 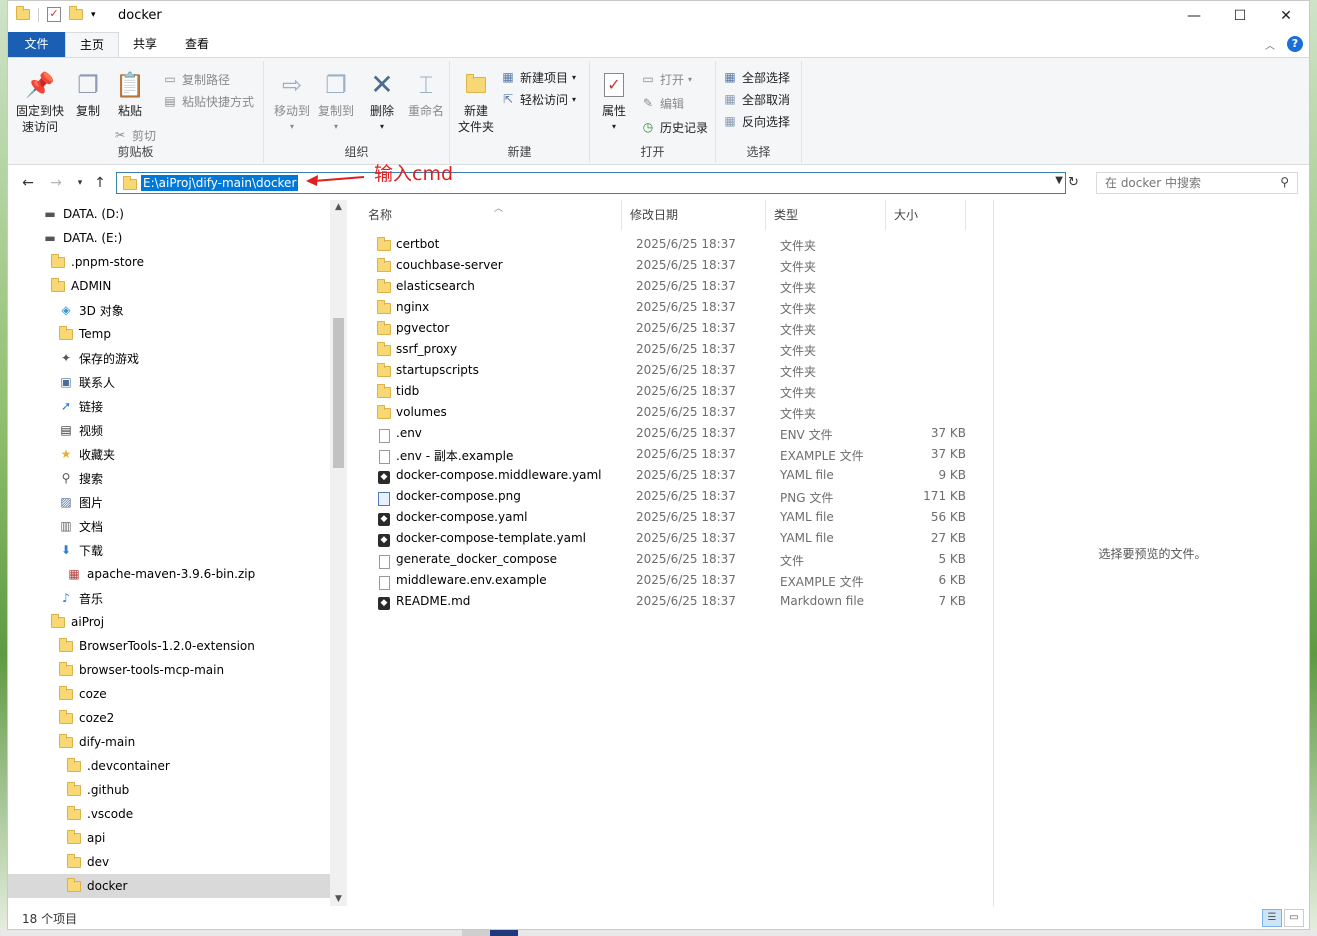 What do you see at coordinates (1073, 182) in the screenshot?
I see `refresh-icon: ↻` at bounding box center [1073, 182].